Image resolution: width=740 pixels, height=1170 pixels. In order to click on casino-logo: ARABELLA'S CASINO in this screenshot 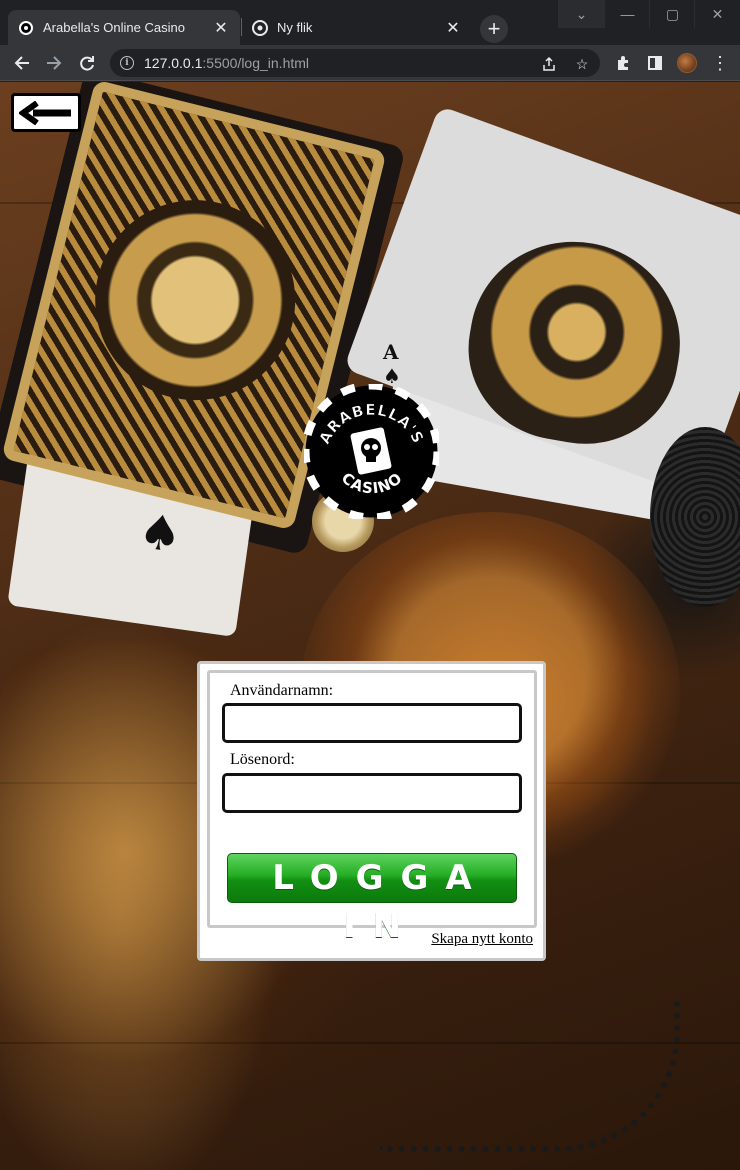, I will do `click(371, 451)`.